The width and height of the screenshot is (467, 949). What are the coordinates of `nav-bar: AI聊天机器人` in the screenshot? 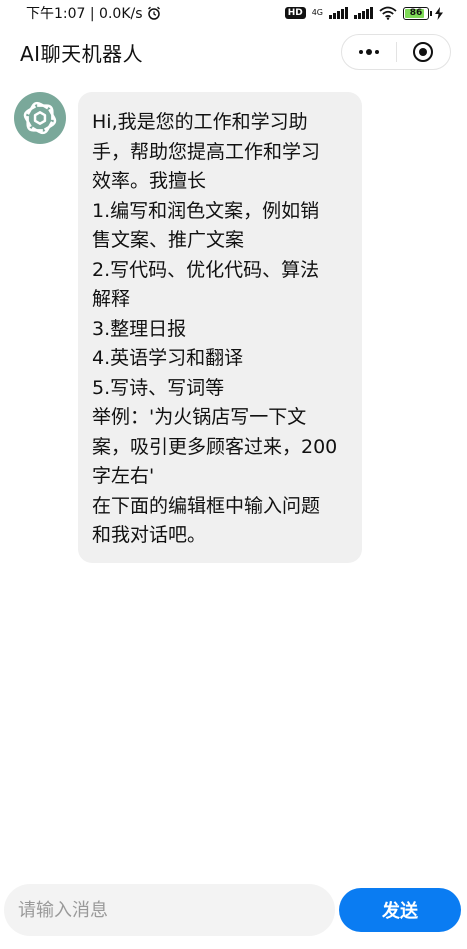 It's located at (233, 52).